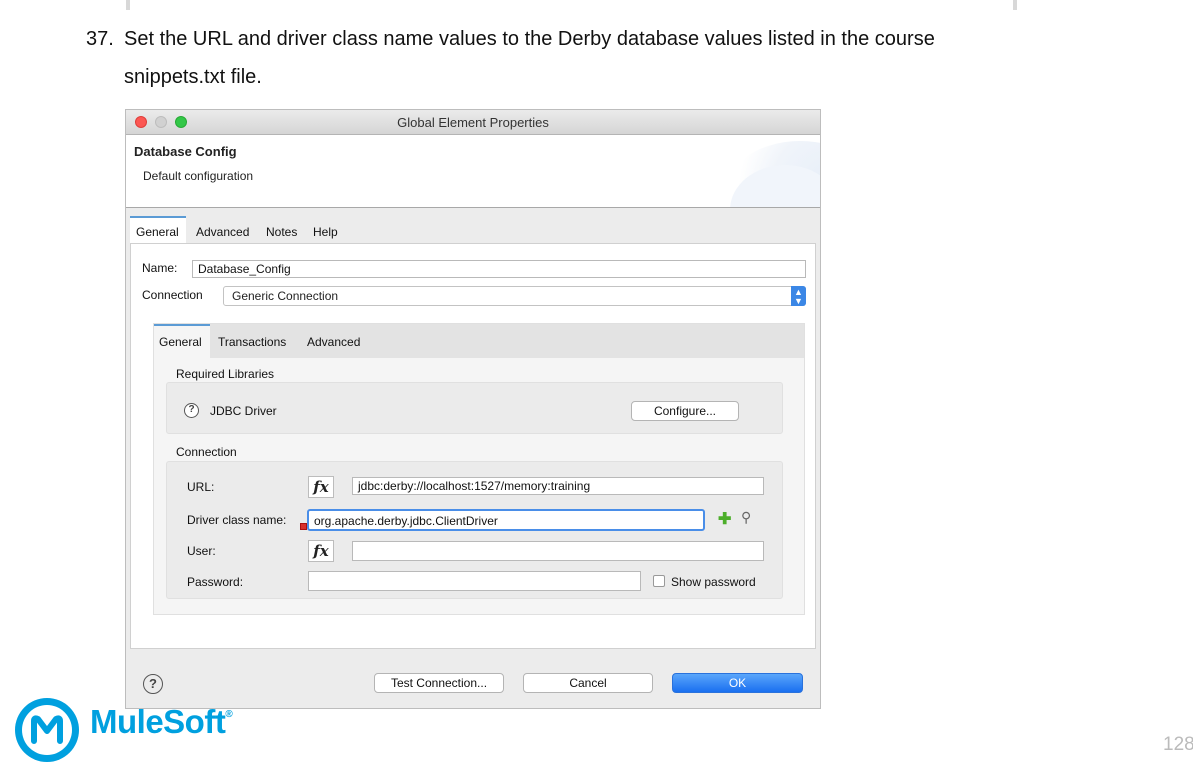 This screenshot has width=1193, height=768. What do you see at coordinates (588, 683) in the screenshot?
I see `cancel-button: Cancel` at bounding box center [588, 683].